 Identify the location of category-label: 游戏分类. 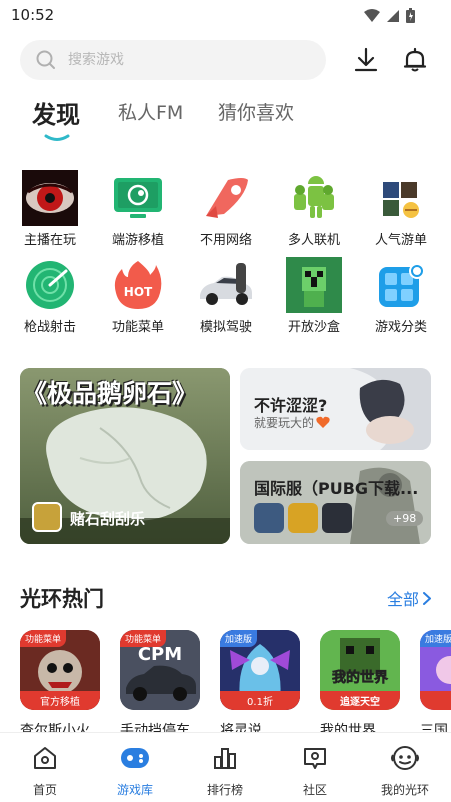
(400, 327).